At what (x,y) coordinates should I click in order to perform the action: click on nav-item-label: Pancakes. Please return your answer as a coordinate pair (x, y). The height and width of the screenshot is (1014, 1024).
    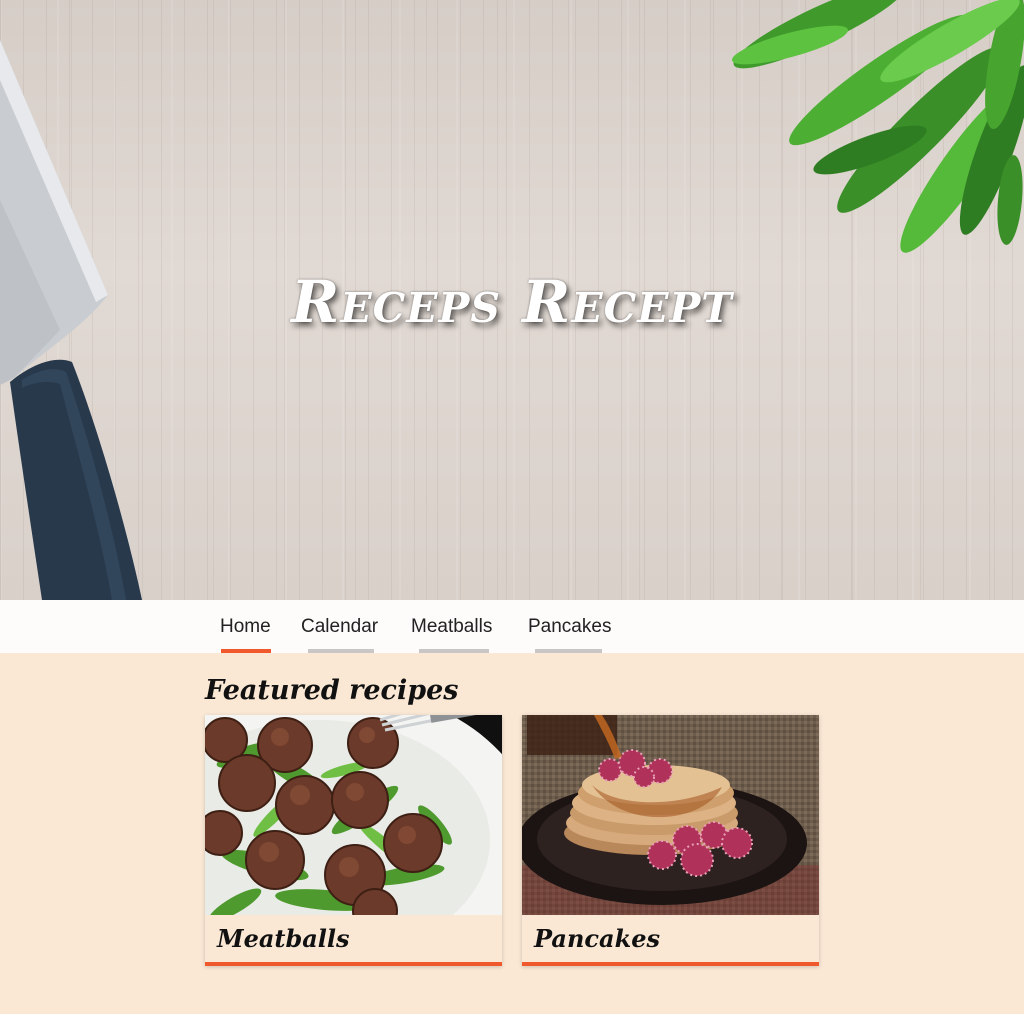
    Looking at the image, I should click on (570, 626).